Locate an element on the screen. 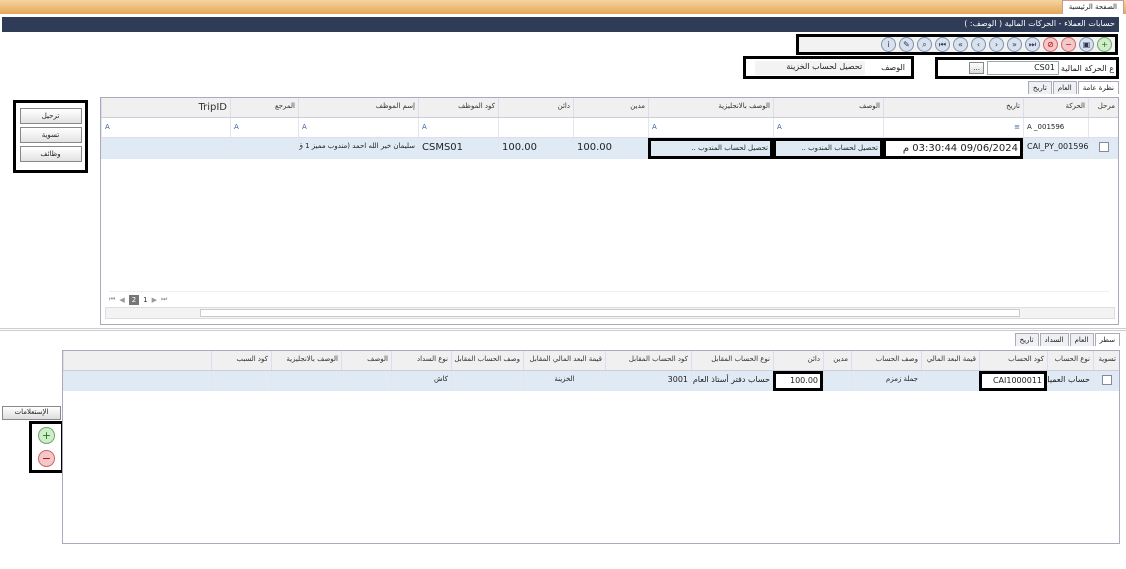 This screenshot has width=1126, height=569. cell-description-en: تحصيل لحساب المندوب .. is located at coordinates (710, 148).